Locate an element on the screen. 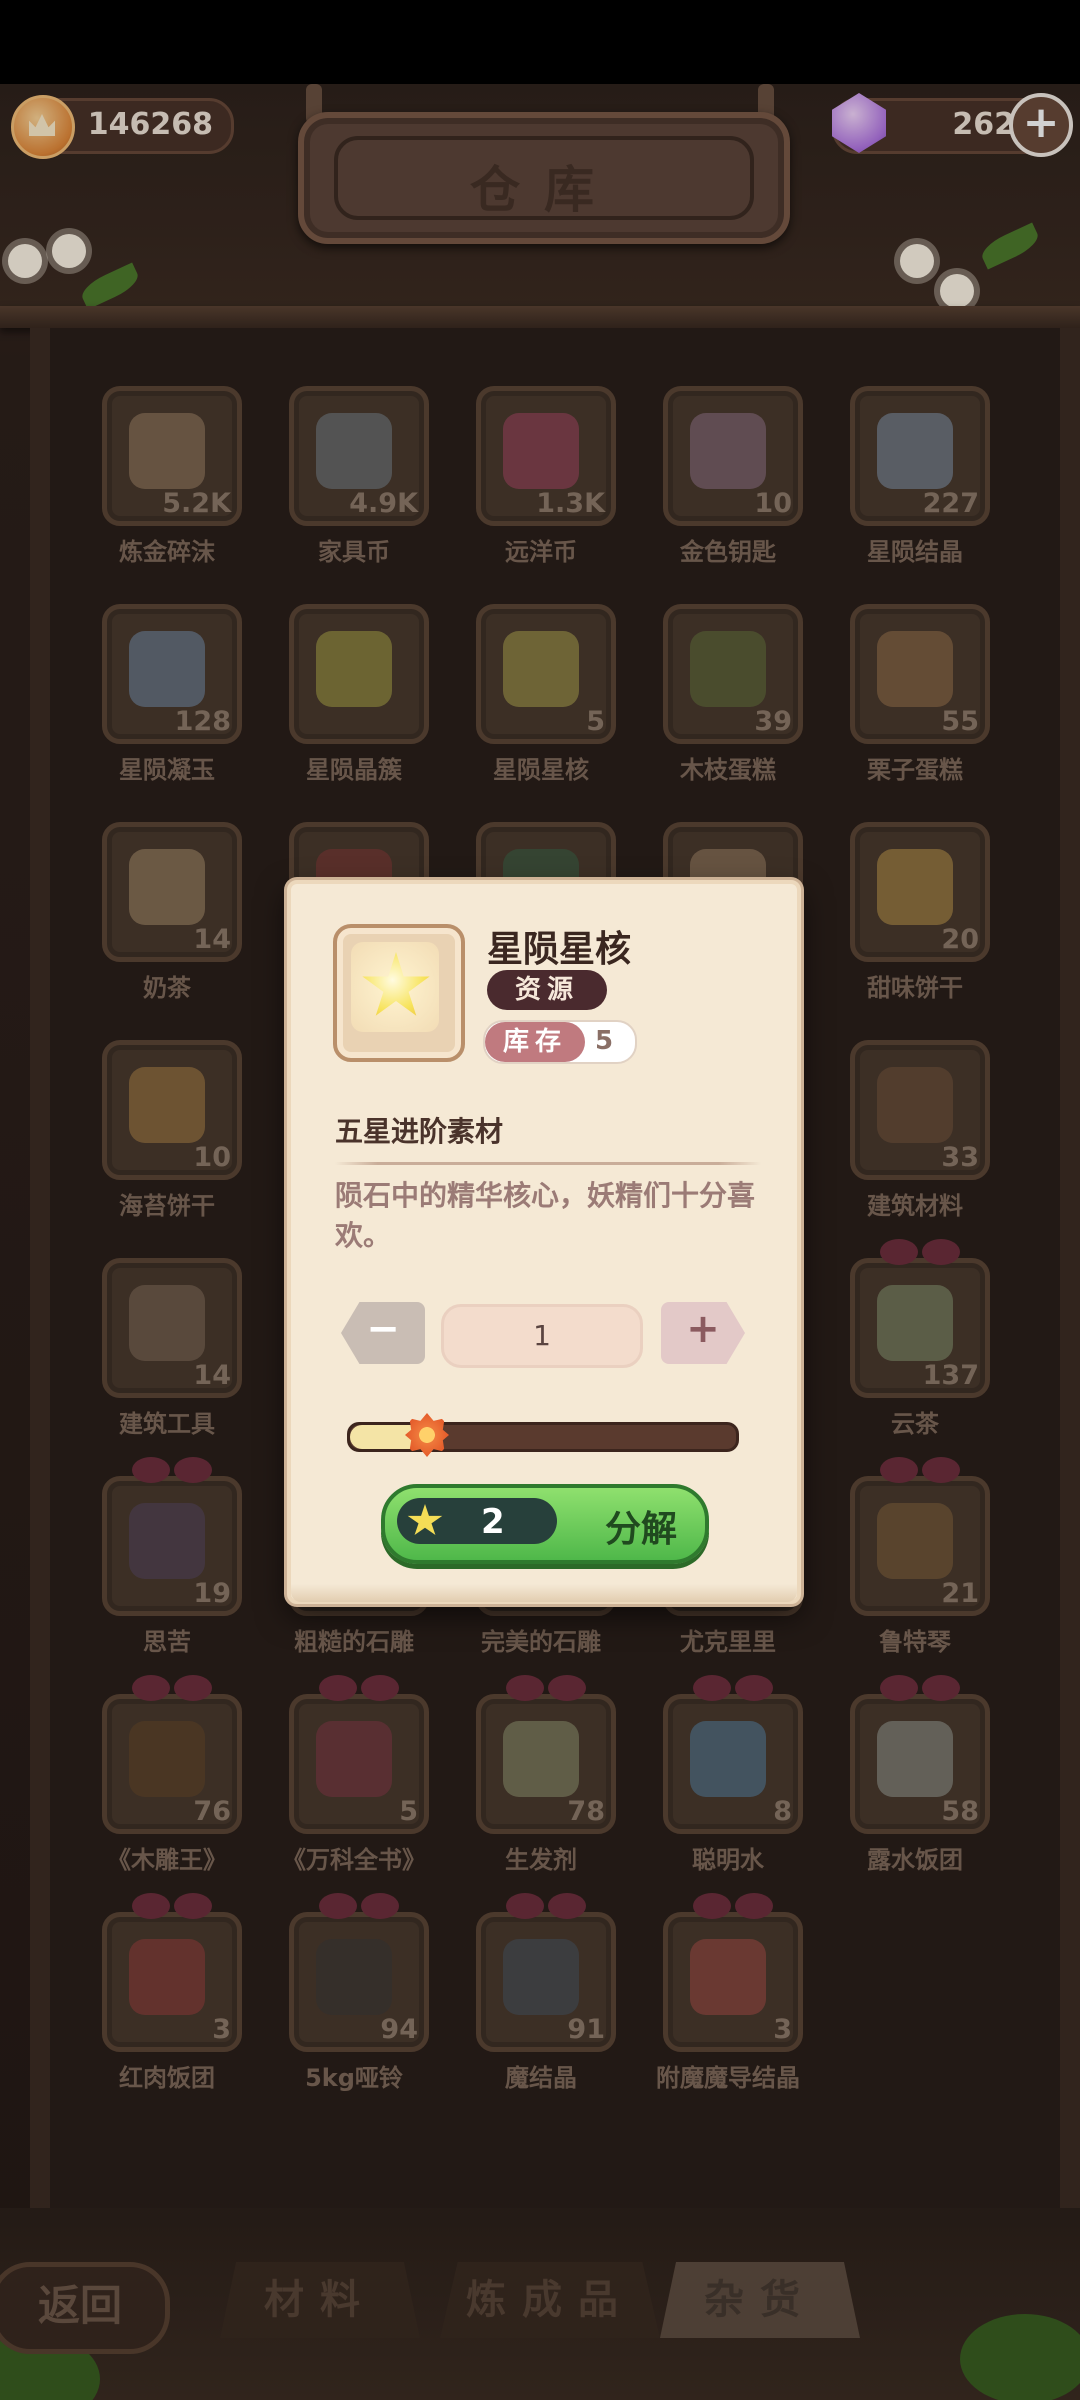  item-type-badge: 资源 is located at coordinates (547, 990).